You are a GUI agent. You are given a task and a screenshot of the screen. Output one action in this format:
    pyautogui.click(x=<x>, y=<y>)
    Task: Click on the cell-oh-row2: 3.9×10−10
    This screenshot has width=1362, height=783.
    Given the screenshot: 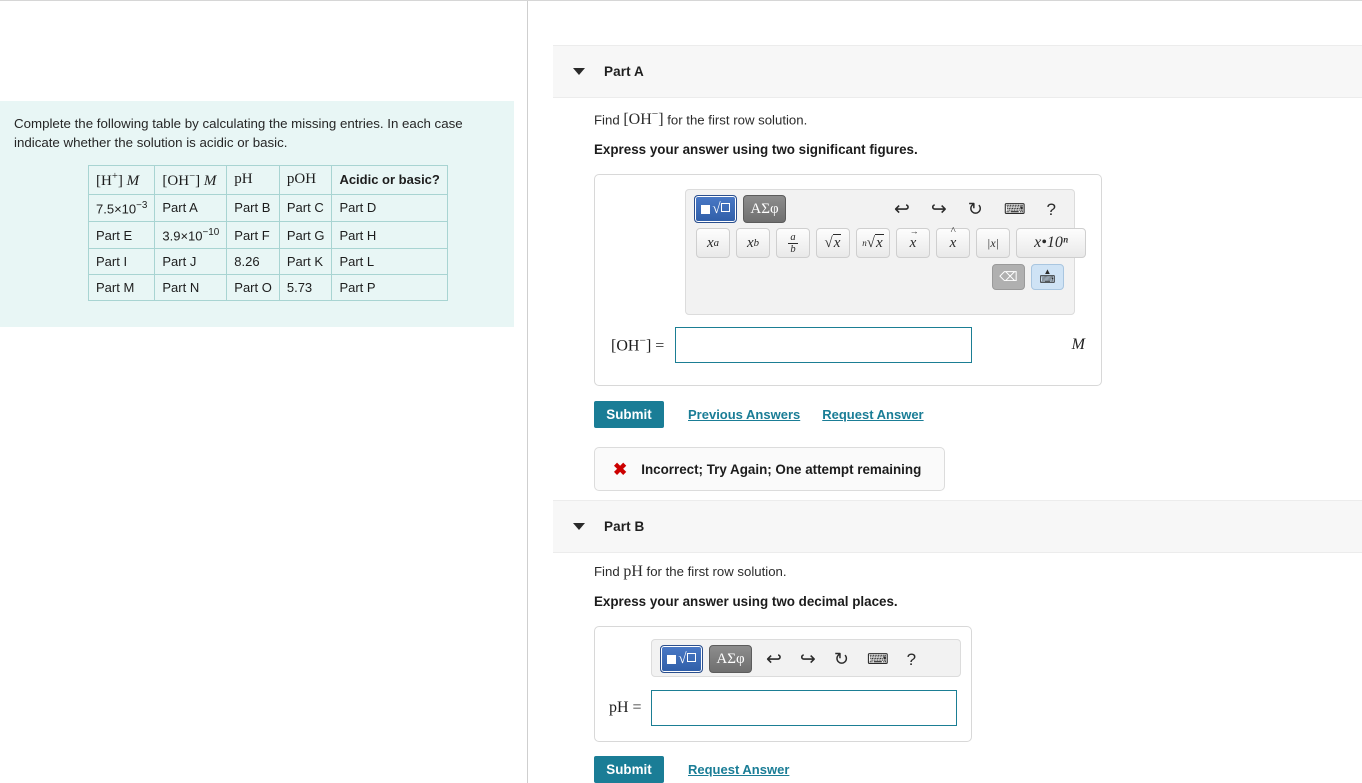 What is the action you would take?
    pyautogui.click(x=191, y=235)
    